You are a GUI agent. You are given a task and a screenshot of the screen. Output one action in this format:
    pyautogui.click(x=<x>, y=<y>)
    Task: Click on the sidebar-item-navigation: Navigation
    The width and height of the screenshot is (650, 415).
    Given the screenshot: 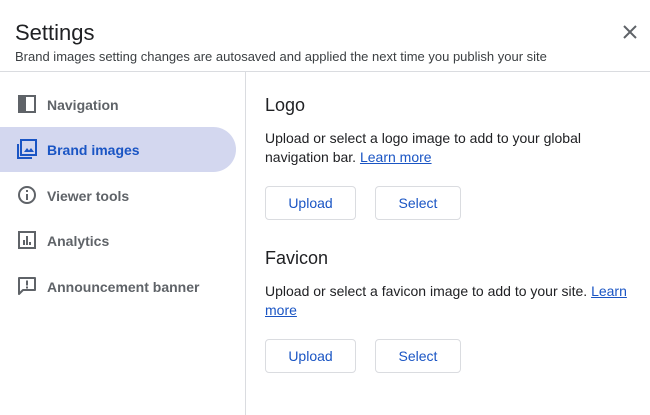 What is the action you would take?
    pyautogui.click(x=118, y=104)
    